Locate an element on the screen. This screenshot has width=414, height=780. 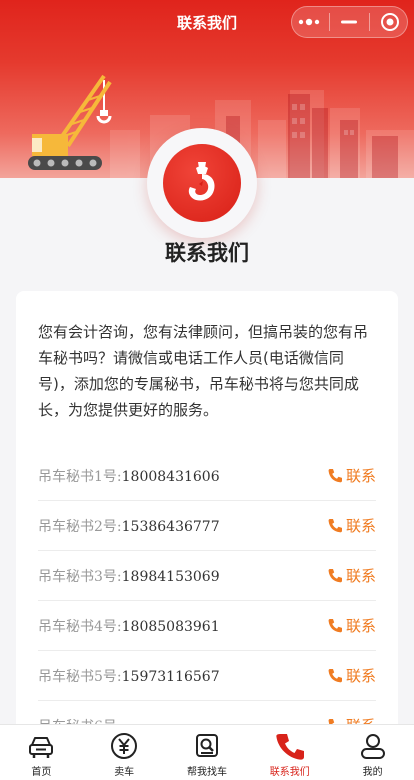
secretary-info: 吊车秘书3号:18984153069 is located at coordinates (129, 576).